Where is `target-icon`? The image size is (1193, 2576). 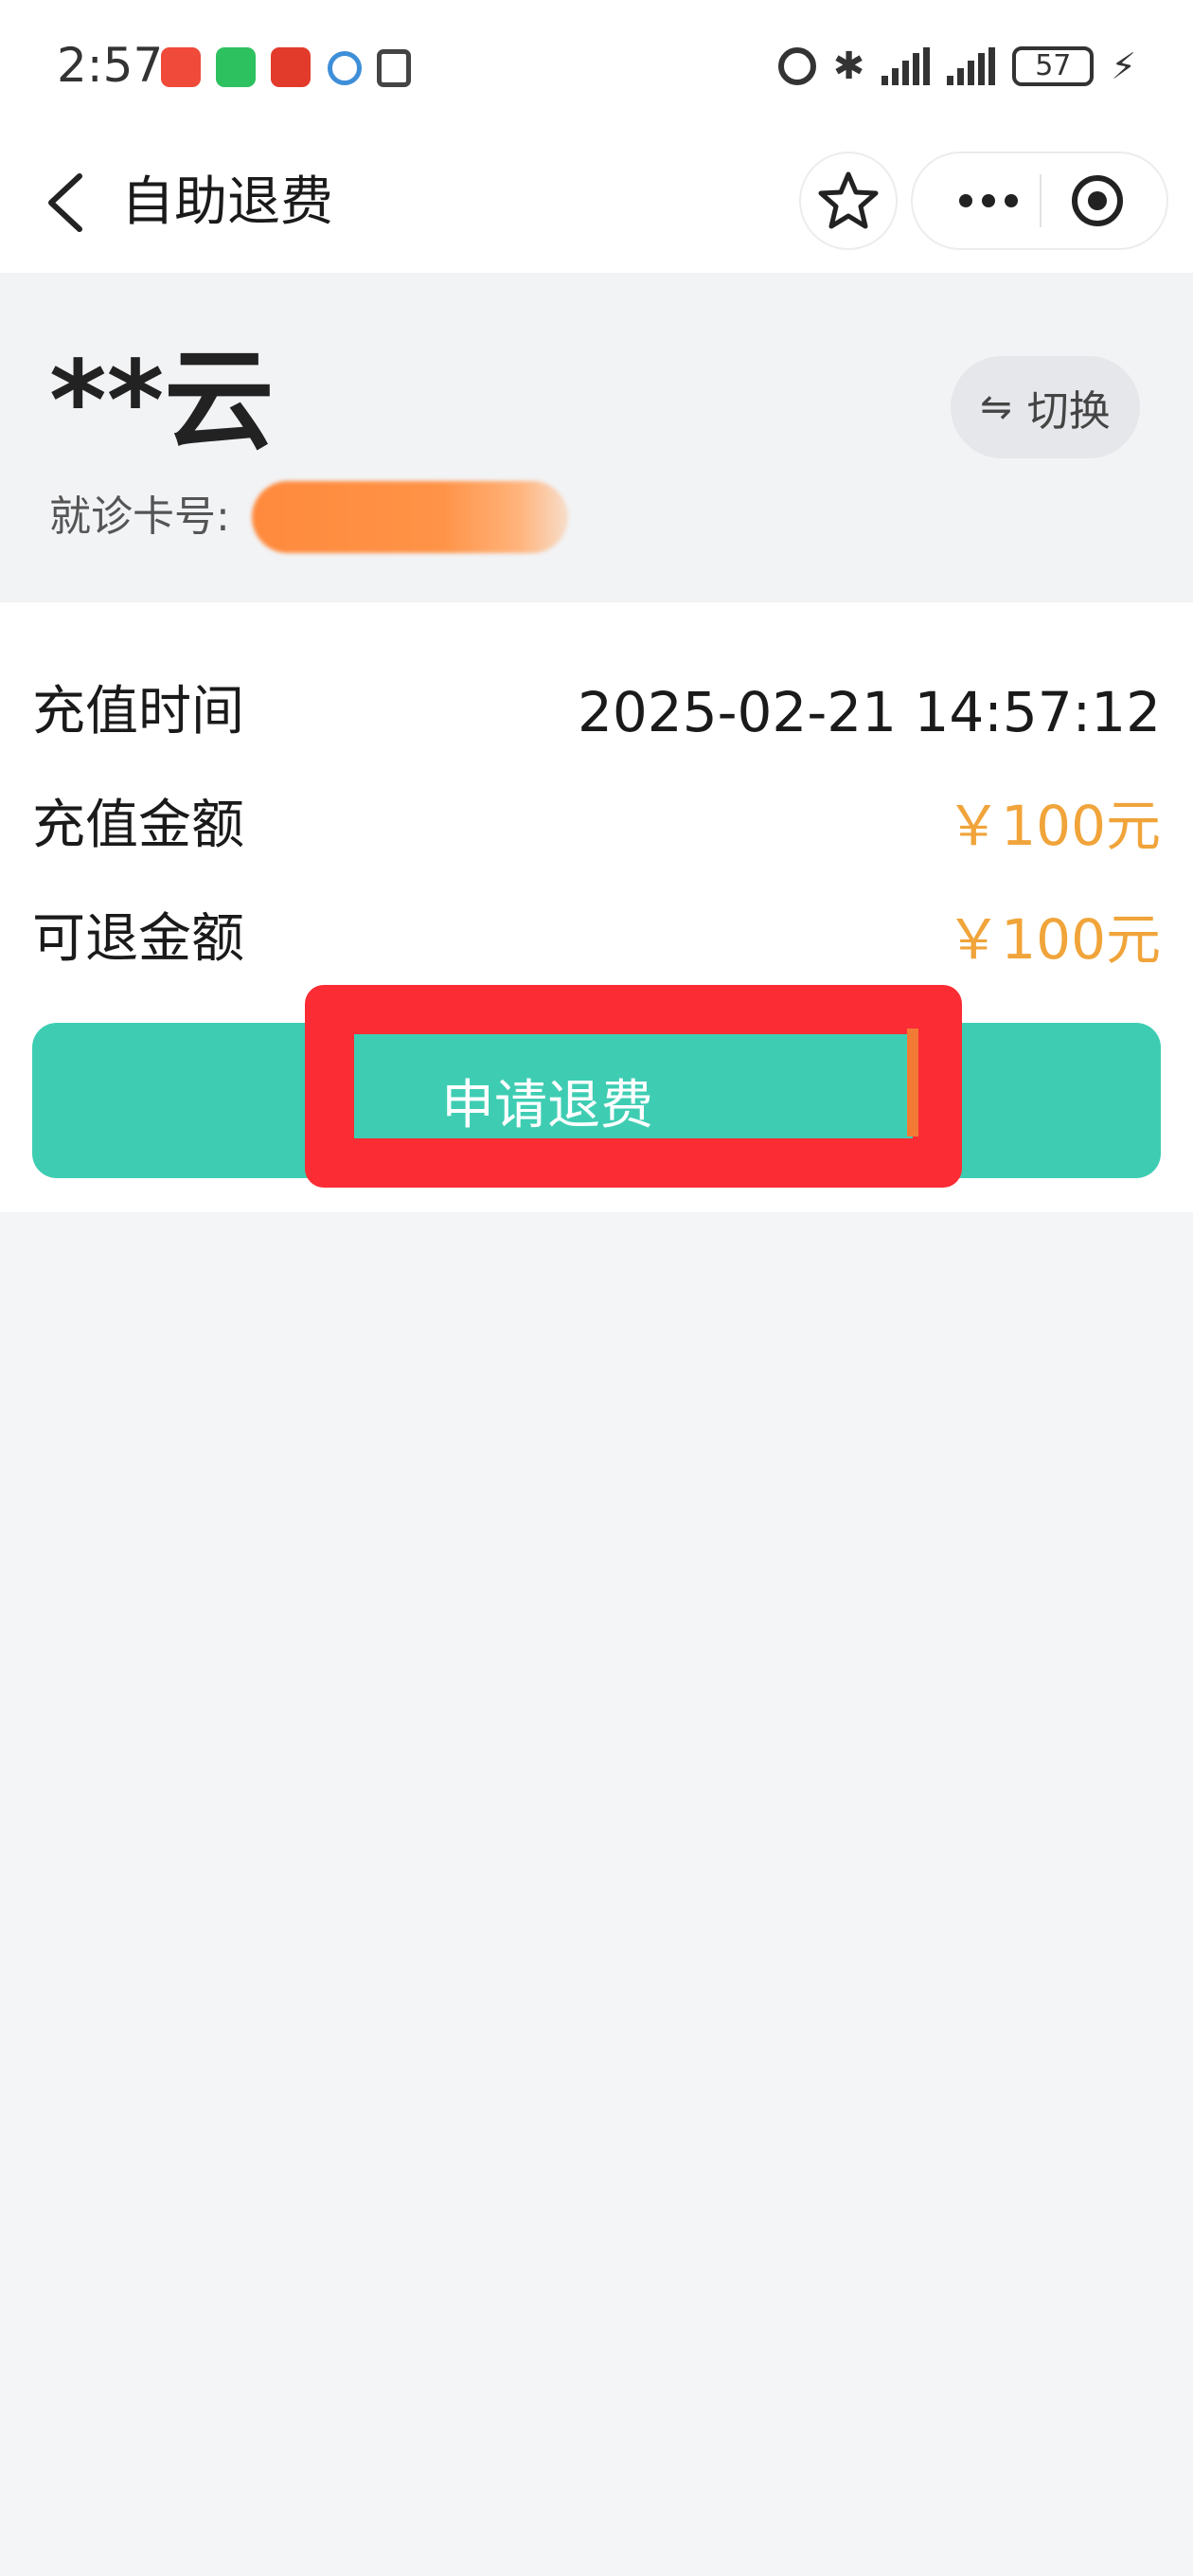 target-icon is located at coordinates (1097, 200).